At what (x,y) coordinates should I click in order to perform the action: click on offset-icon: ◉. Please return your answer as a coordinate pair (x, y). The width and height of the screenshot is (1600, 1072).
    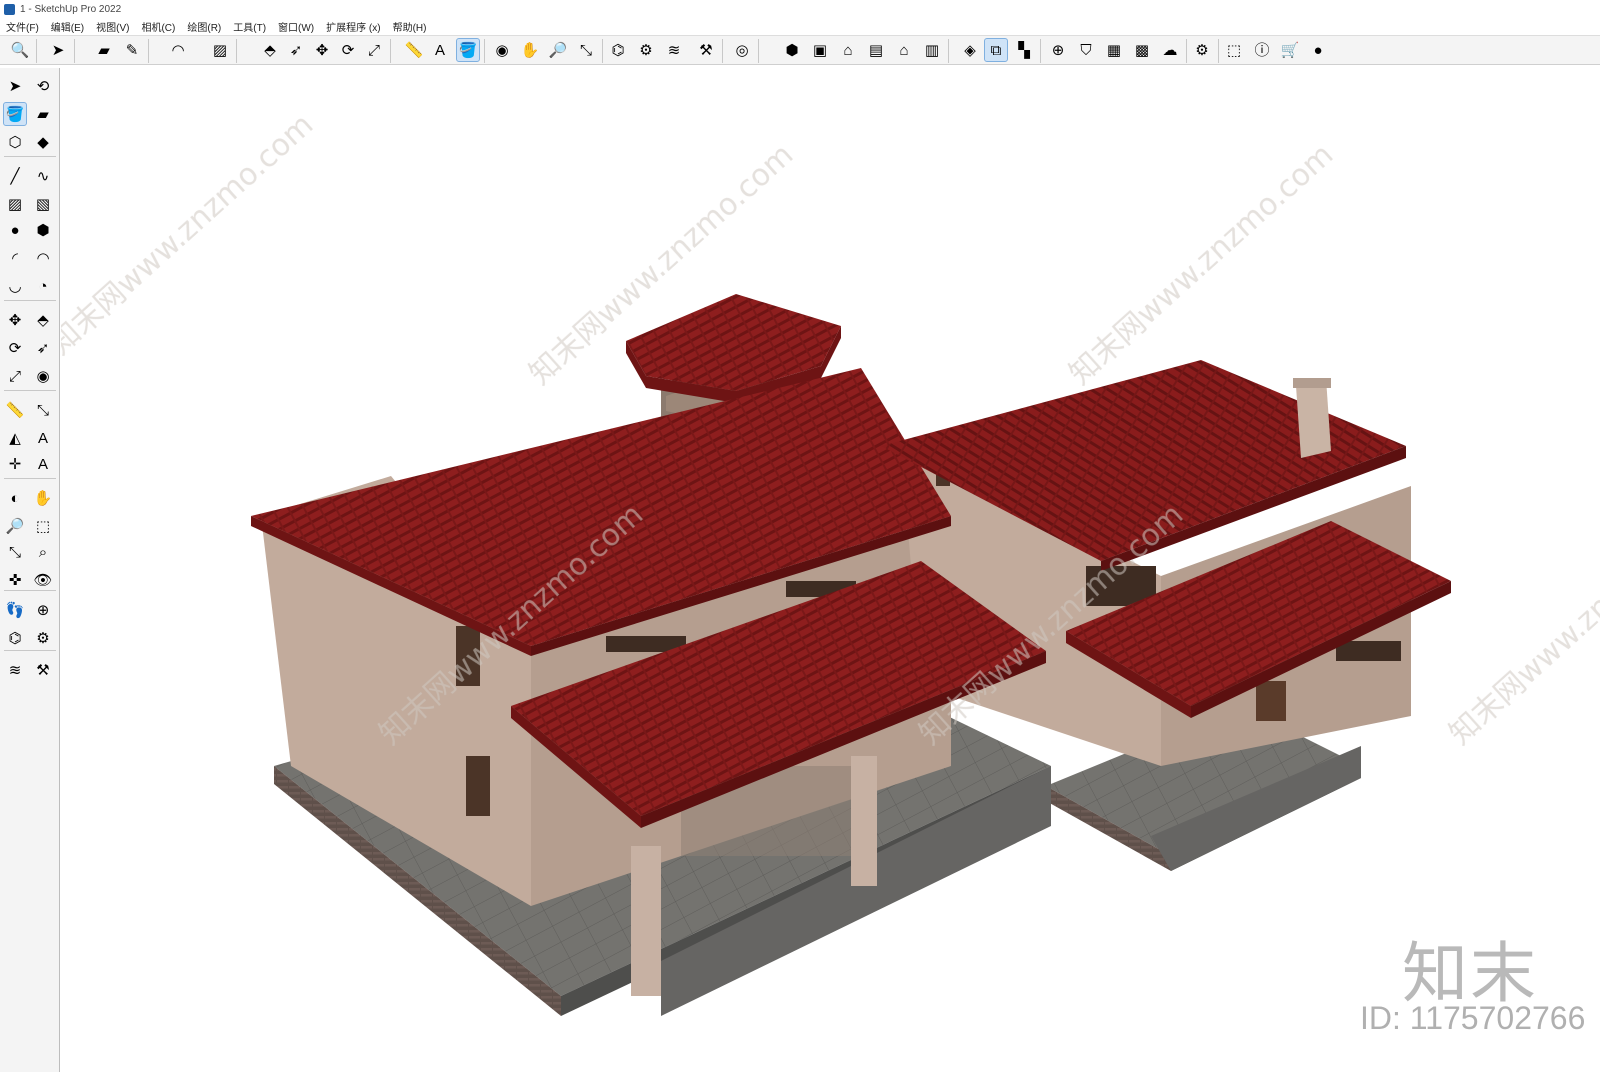
    Looking at the image, I should click on (43, 376).